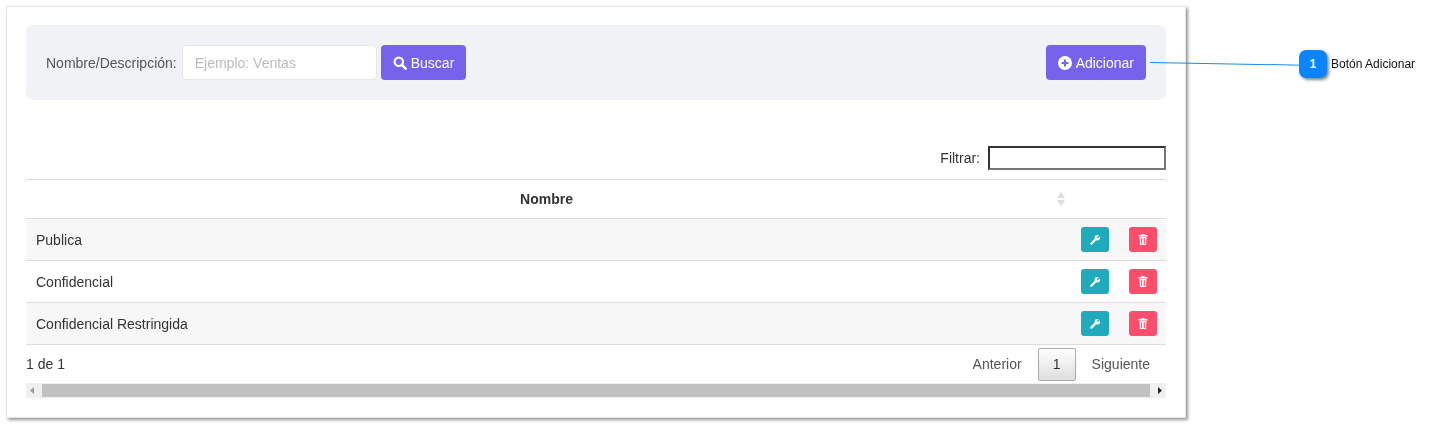 The height and width of the screenshot is (428, 1439). I want to click on table-cell-text: Confidencial Restringida, so click(112, 323).